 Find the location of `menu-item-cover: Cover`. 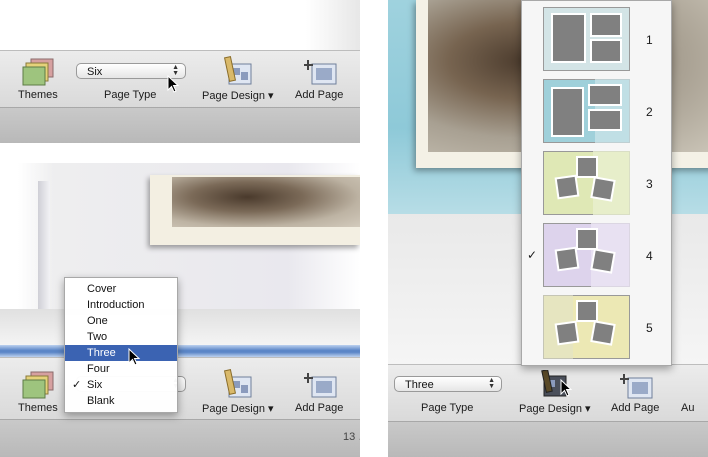

menu-item-cover: Cover is located at coordinates (121, 289).